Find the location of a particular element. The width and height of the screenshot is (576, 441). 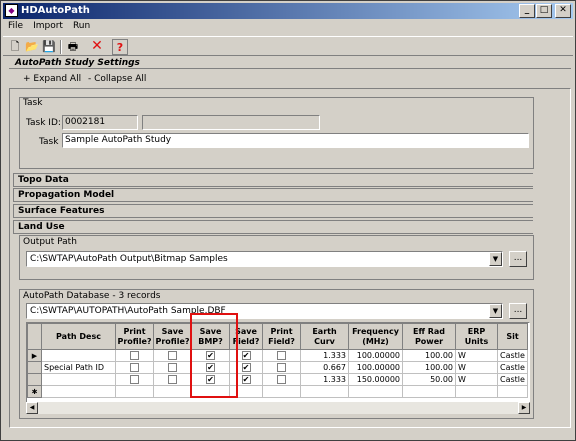

cell-eff-rad-power: 50.00 is located at coordinates (429, 379).